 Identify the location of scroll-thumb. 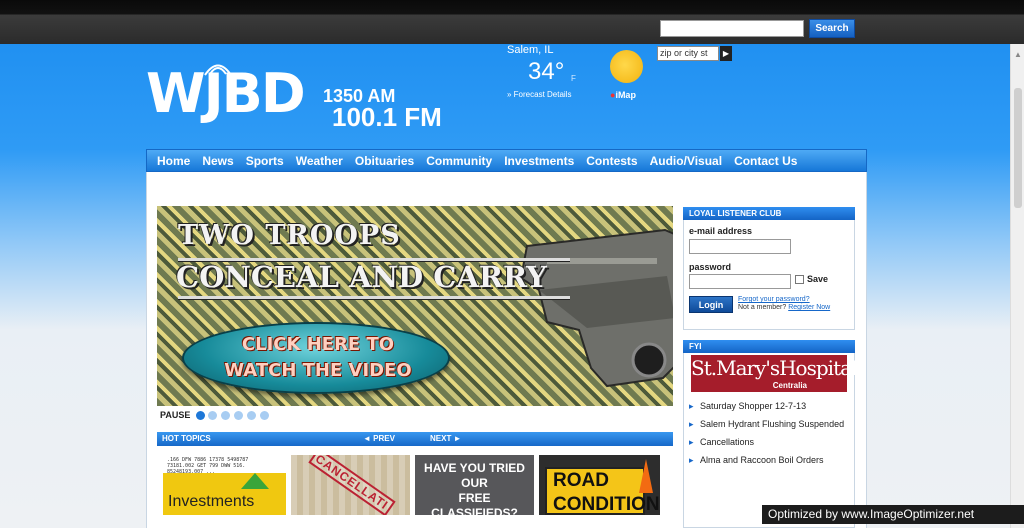
(1018, 148).